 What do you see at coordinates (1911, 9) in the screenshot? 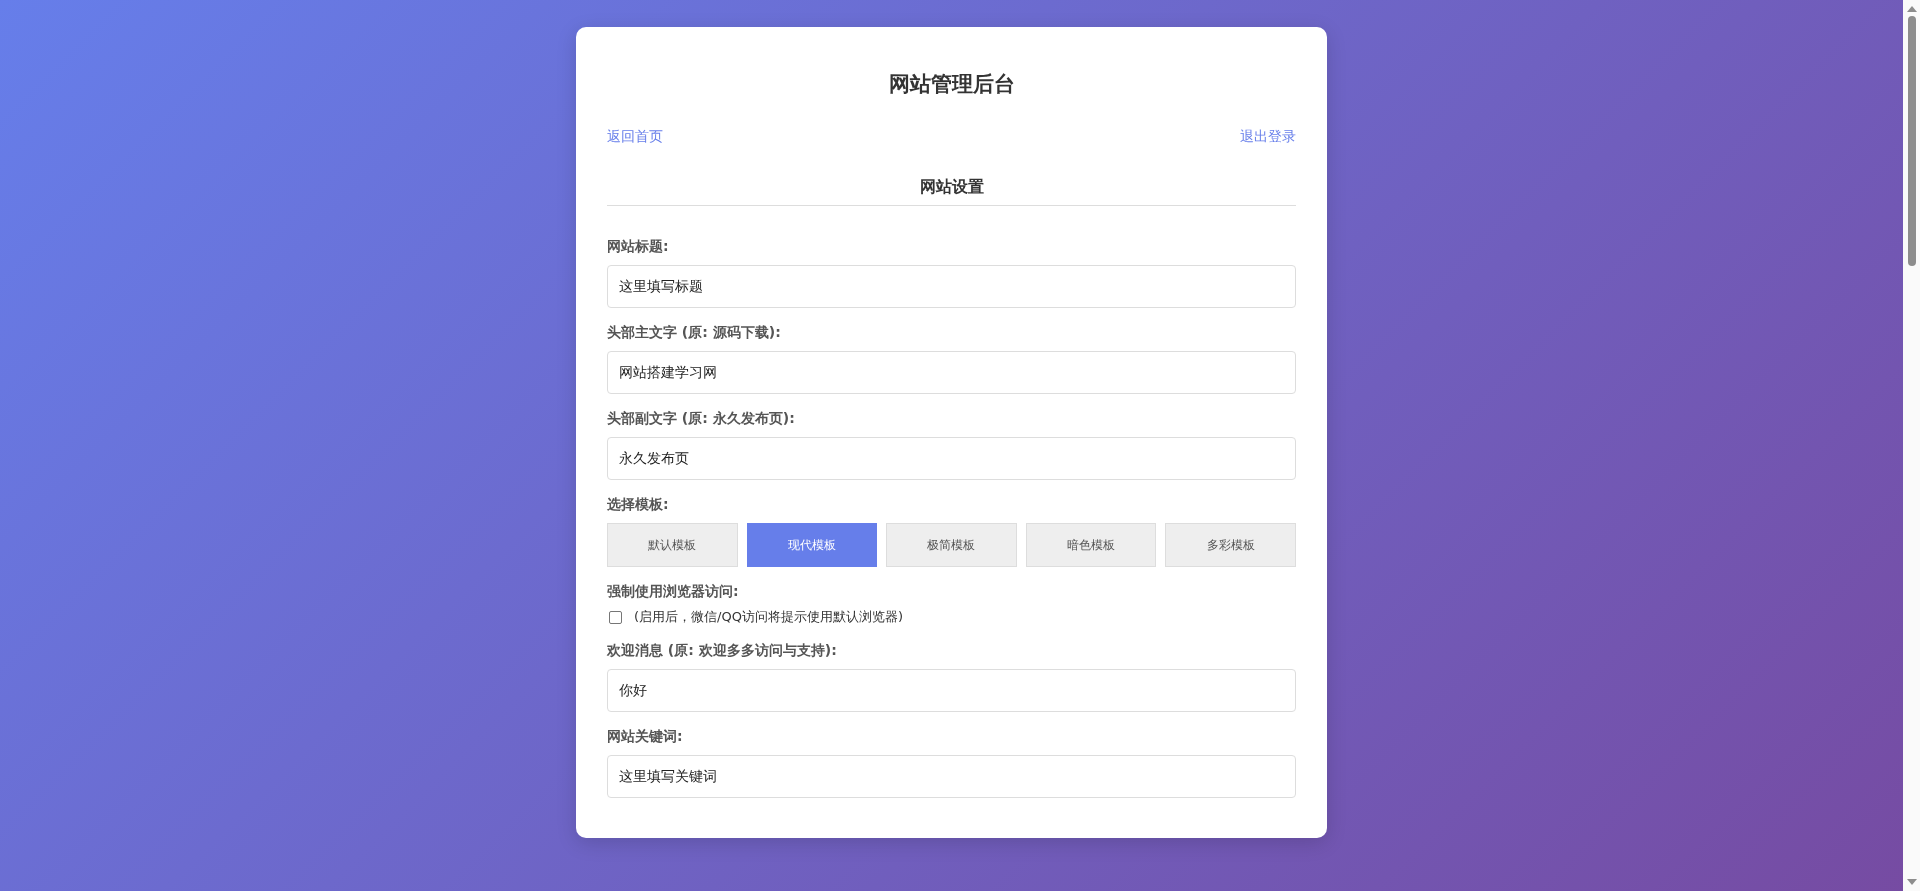
I see `scroll-up-icon` at bounding box center [1911, 9].